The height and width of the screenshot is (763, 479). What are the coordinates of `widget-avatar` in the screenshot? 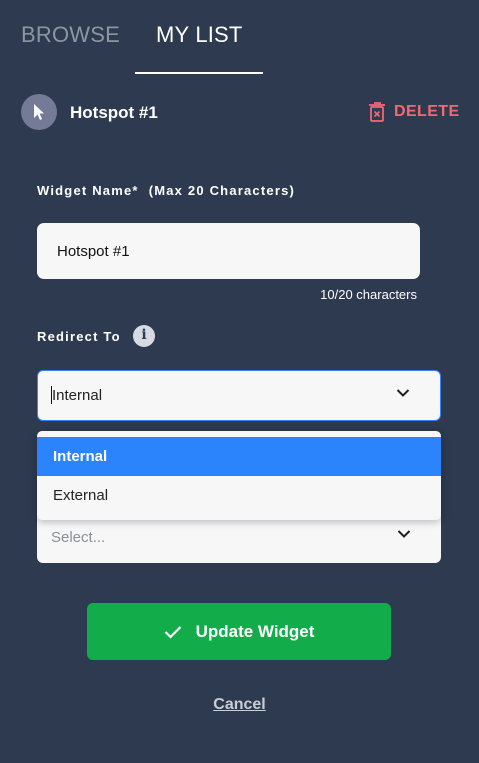 It's located at (39, 112).